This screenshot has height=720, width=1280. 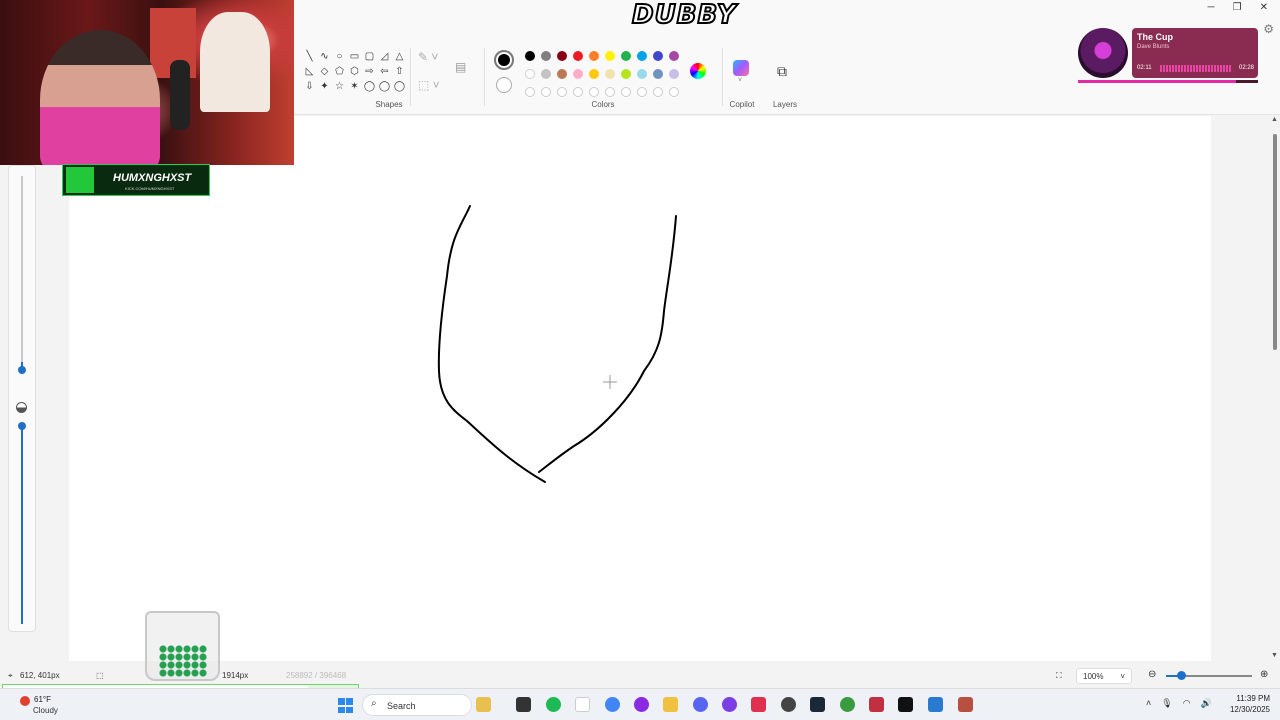 I want to click on windows-start-icon, so click(x=345, y=705).